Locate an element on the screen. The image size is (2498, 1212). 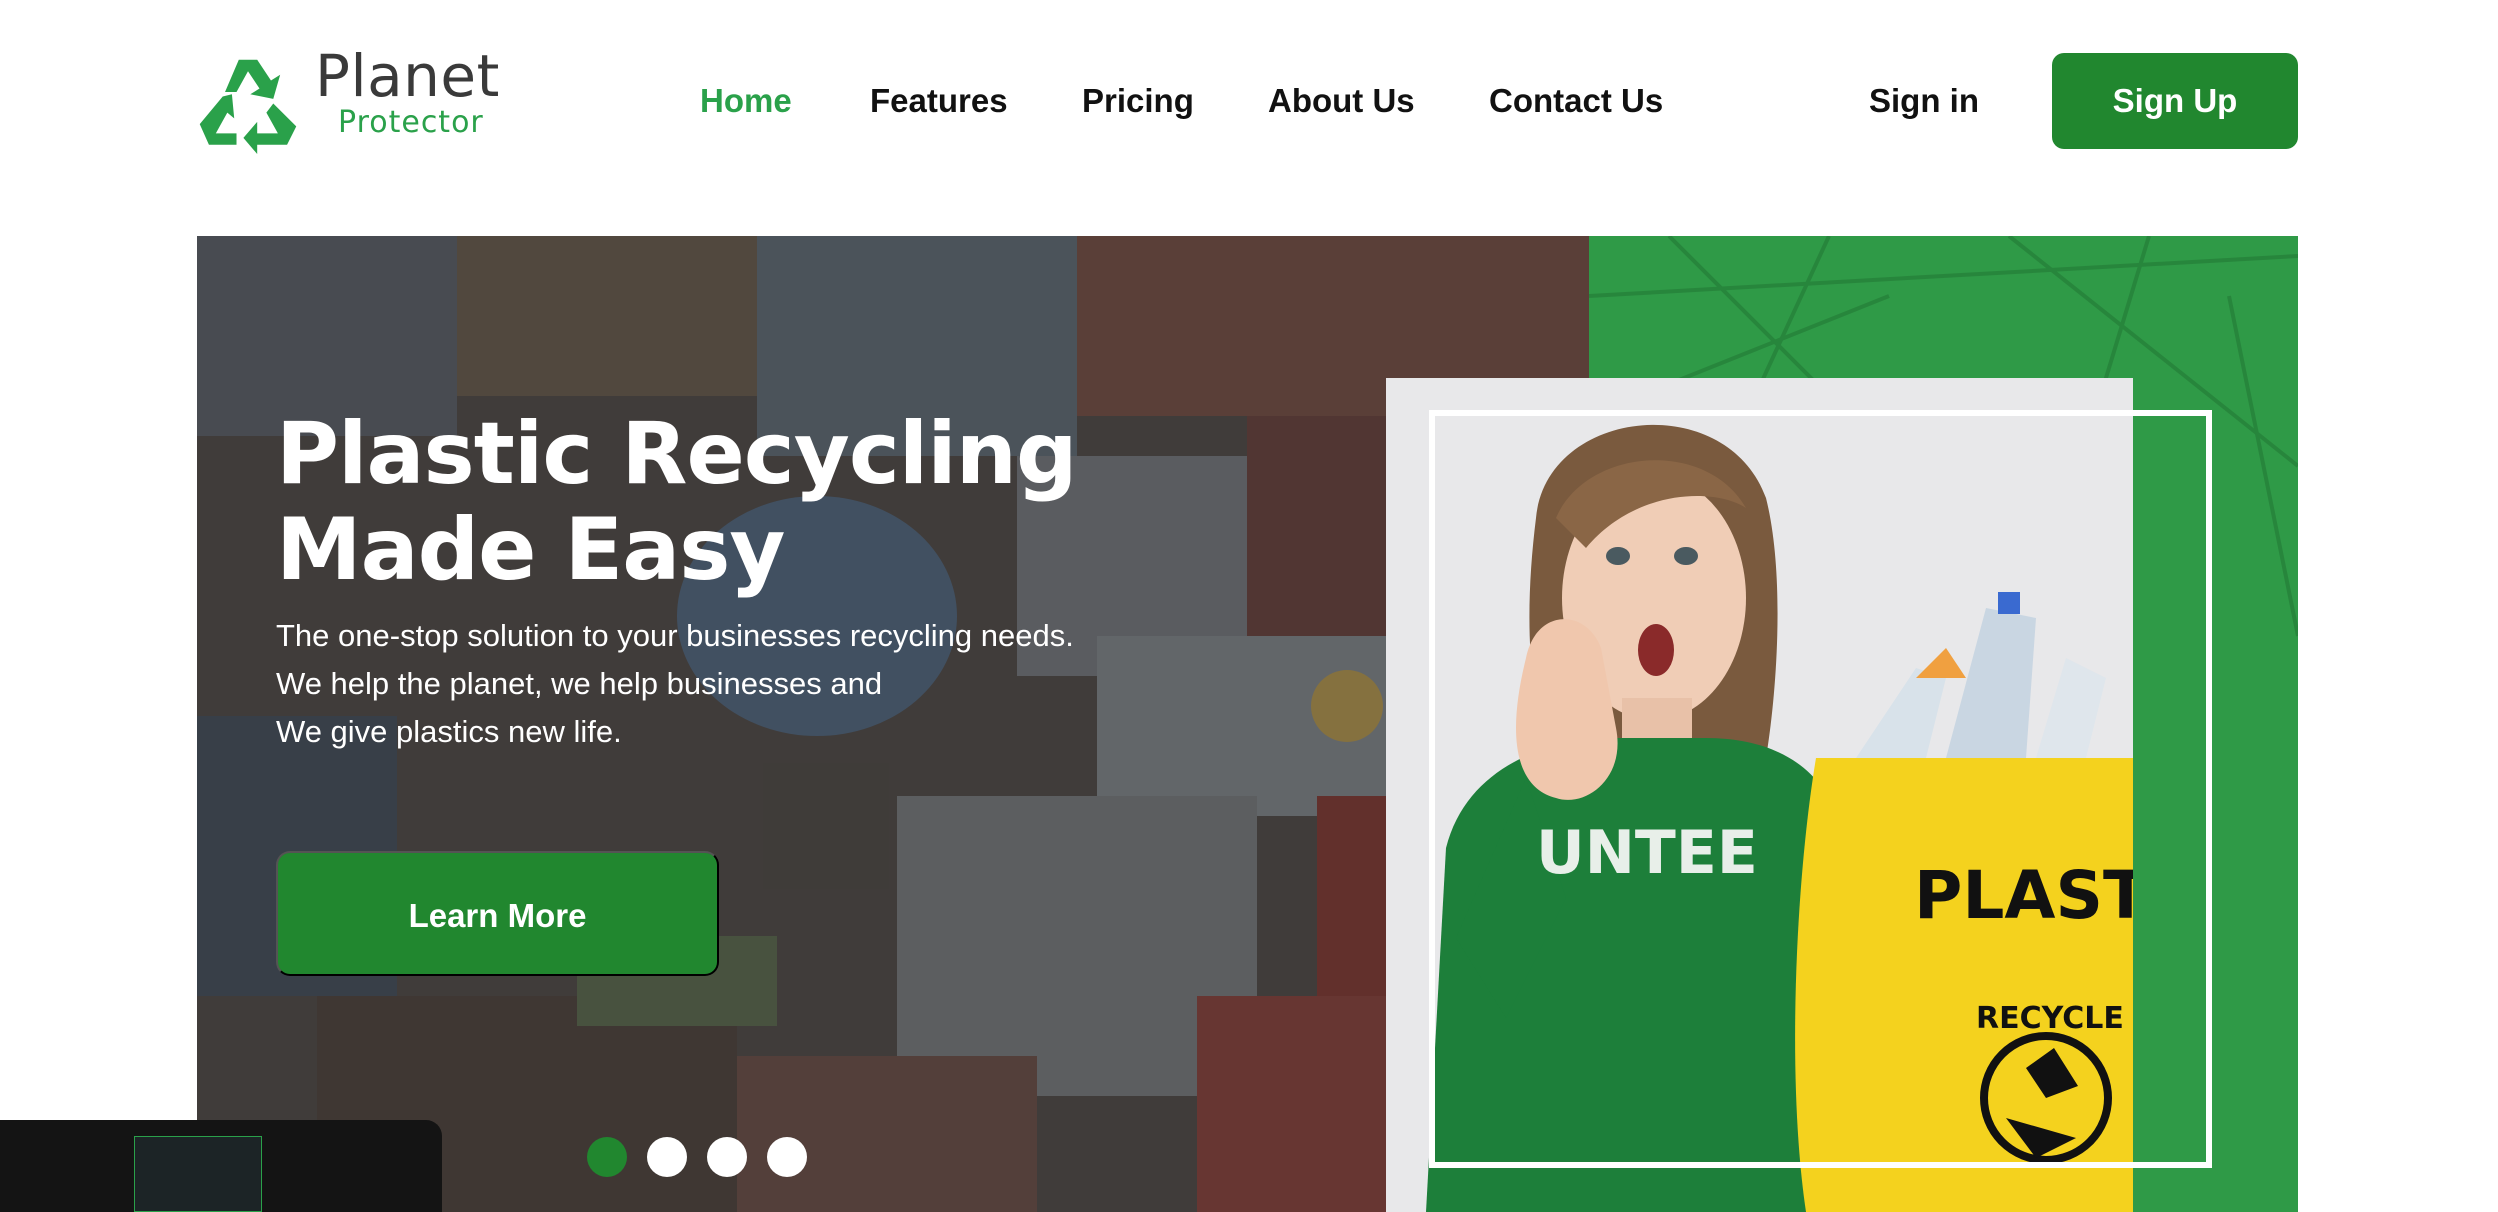
brand-title: Planet is located at coordinates (407, 76).